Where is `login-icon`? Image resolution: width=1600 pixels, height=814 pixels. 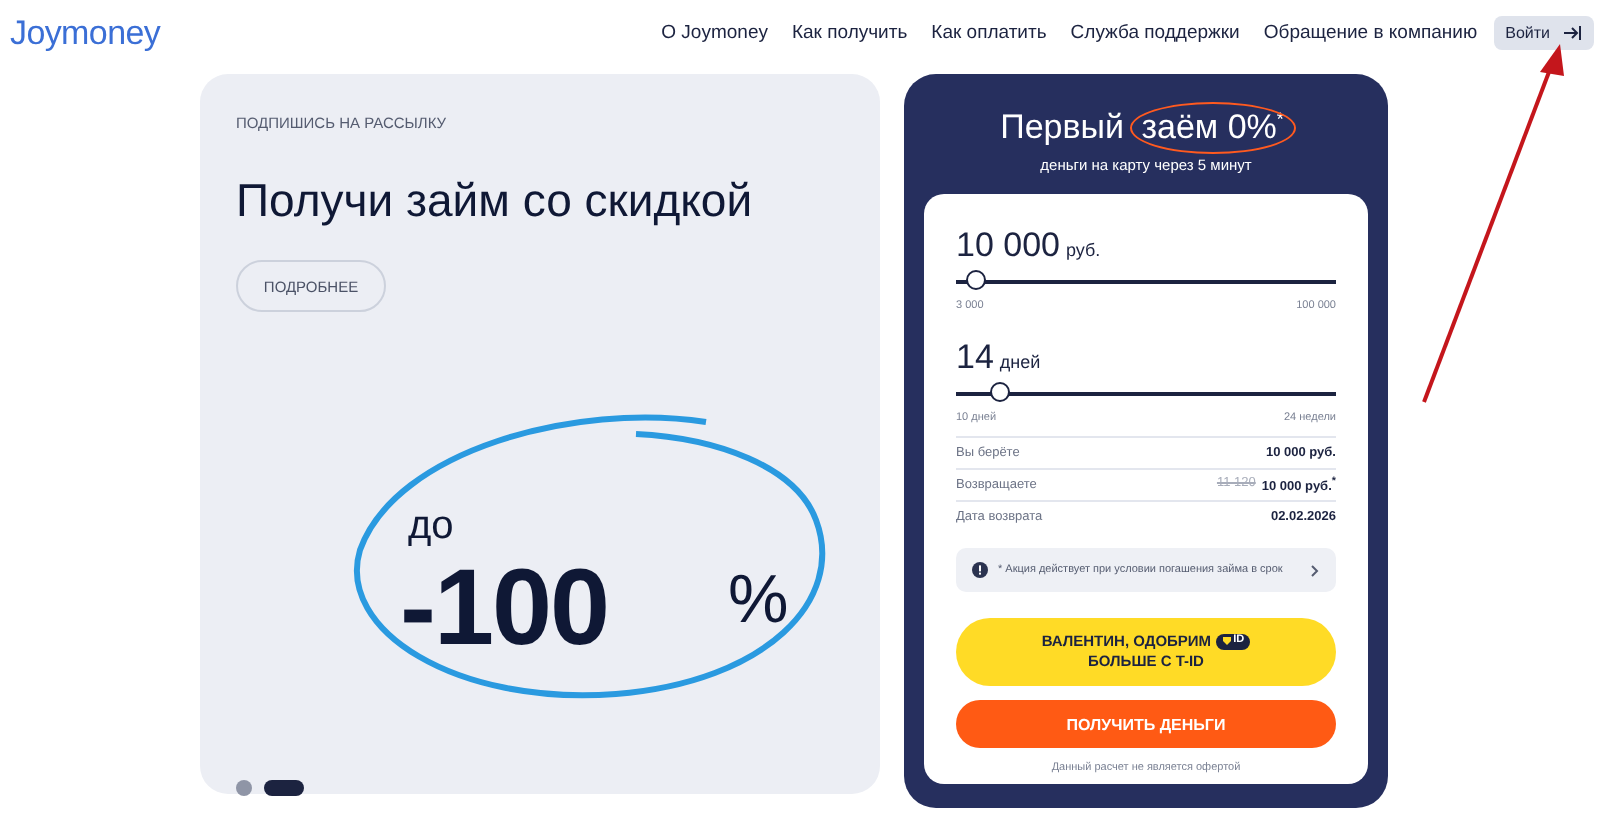 login-icon is located at coordinates (1572, 33).